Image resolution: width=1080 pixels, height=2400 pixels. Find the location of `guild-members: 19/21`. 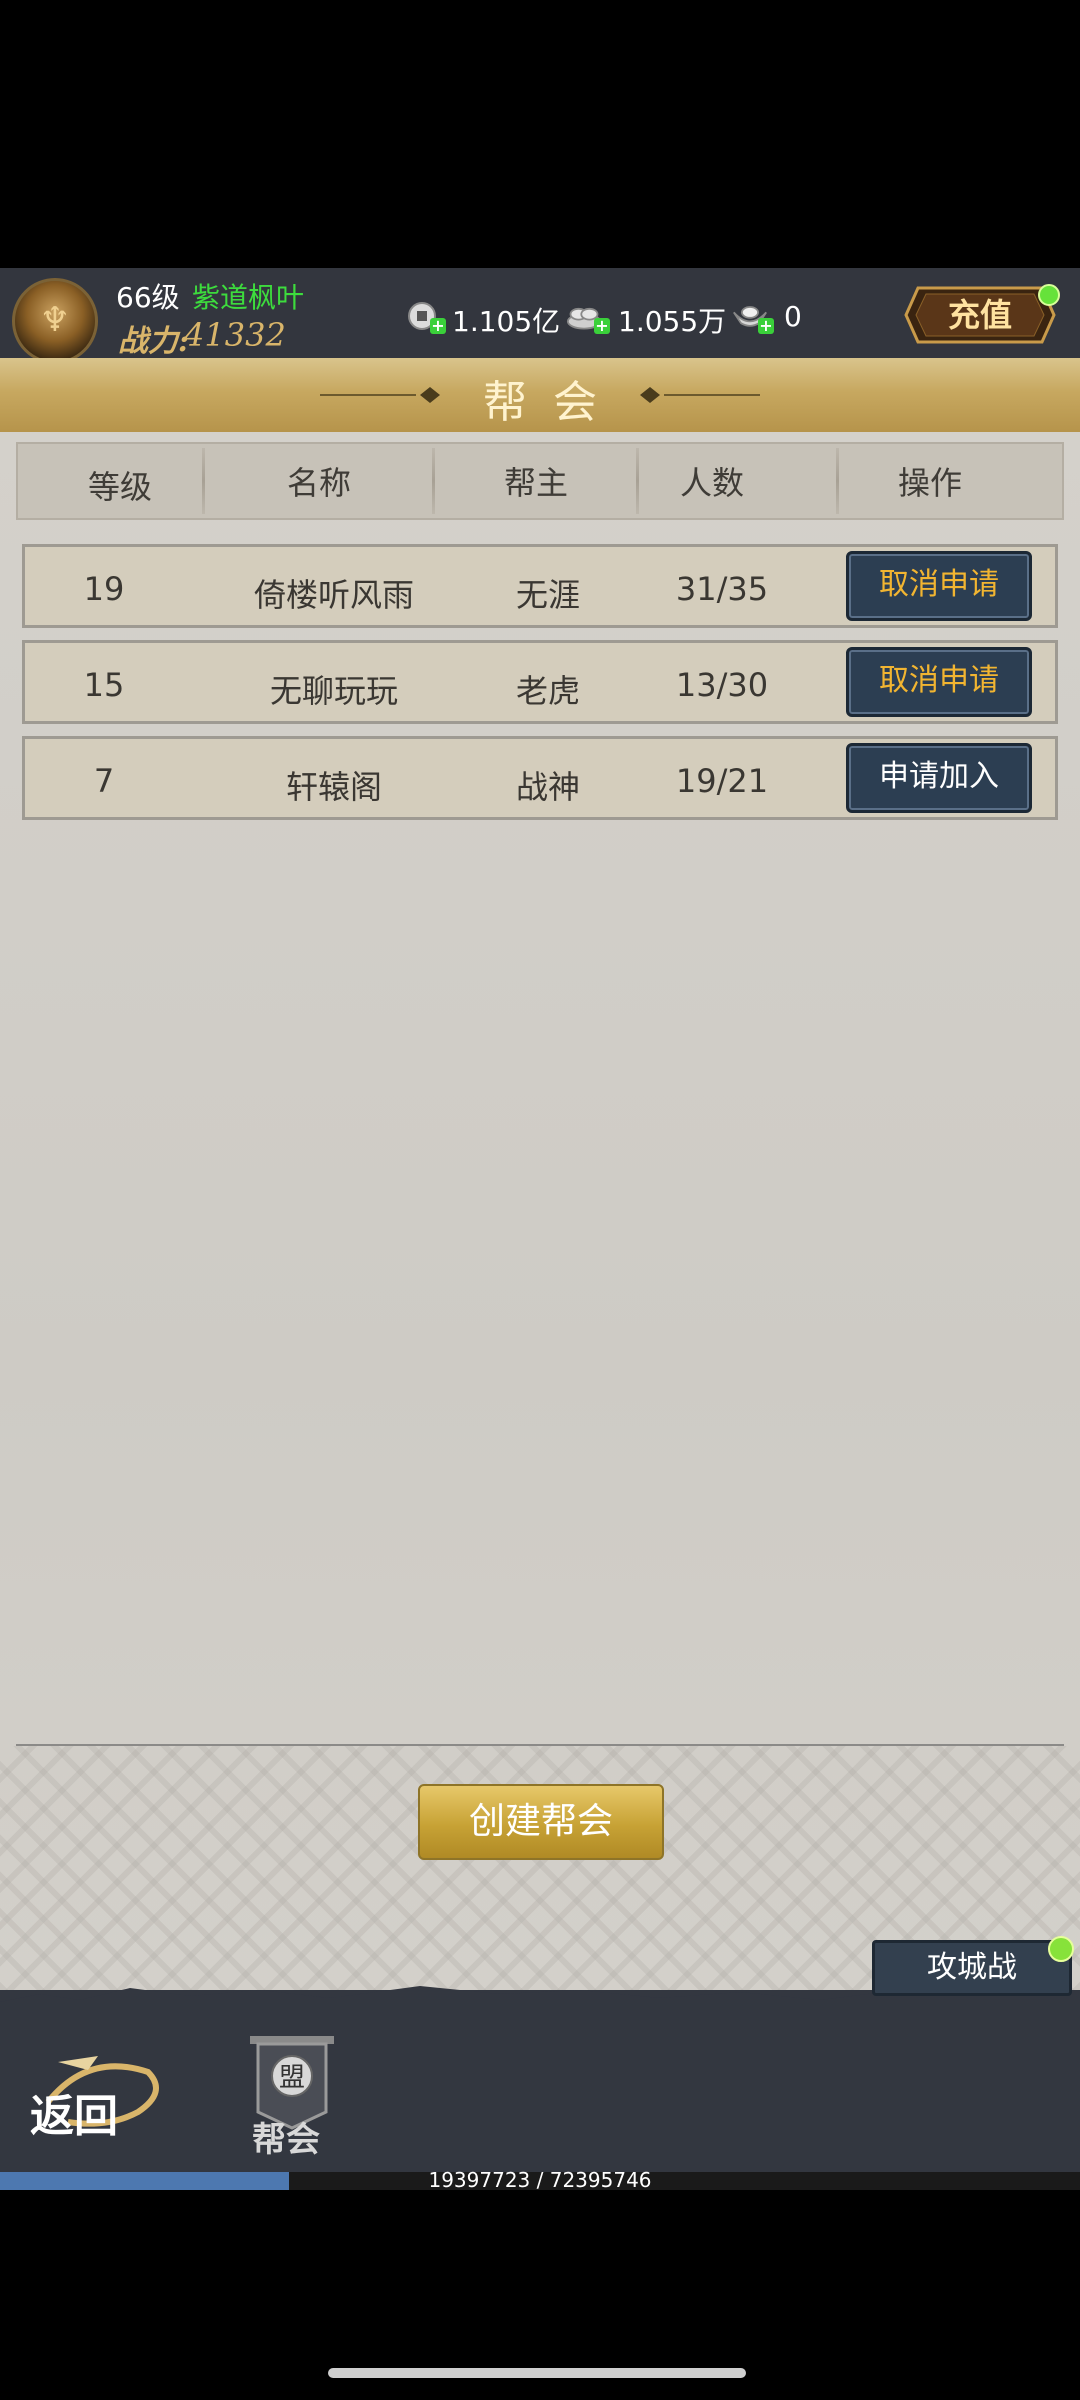

guild-members: 19/21 is located at coordinates (722, 781).